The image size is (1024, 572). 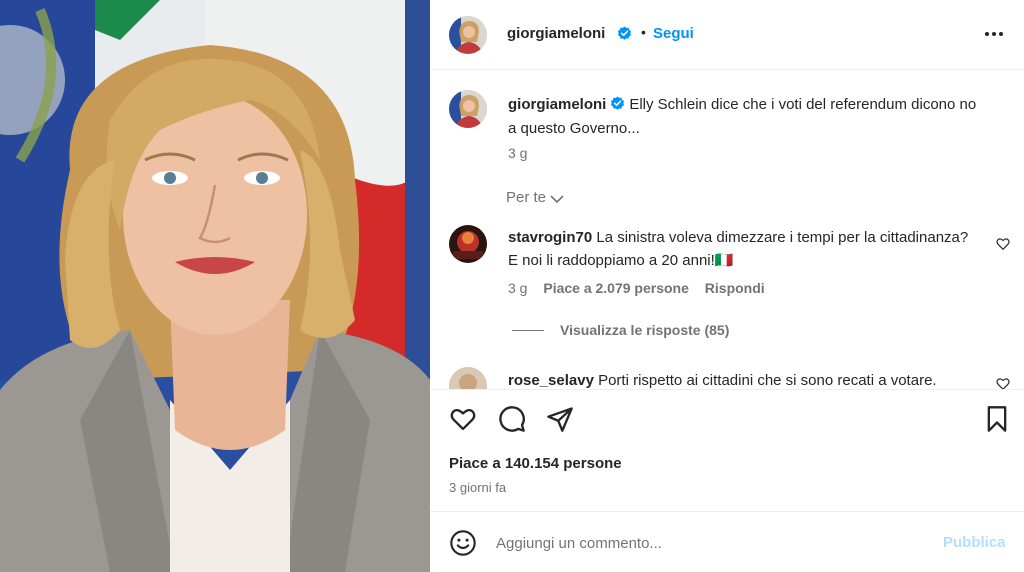 I want to click on chevron-down-icon, so click(x=557, y=199).